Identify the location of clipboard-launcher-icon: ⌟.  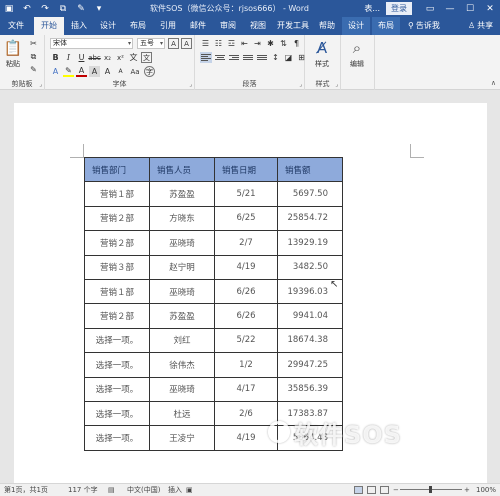
(40, 84).